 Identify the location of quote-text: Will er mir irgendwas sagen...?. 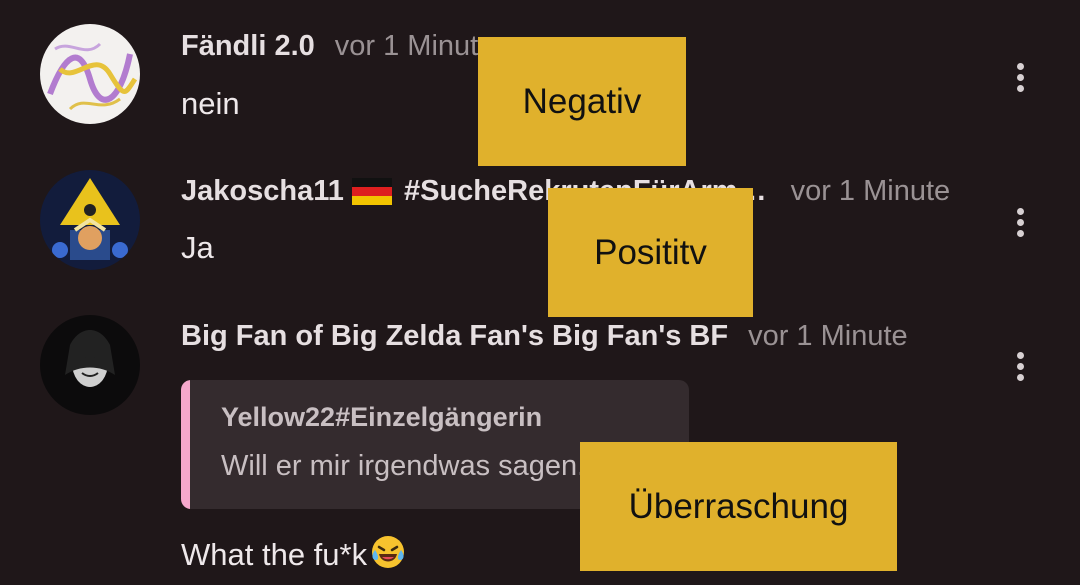
(419, 466).